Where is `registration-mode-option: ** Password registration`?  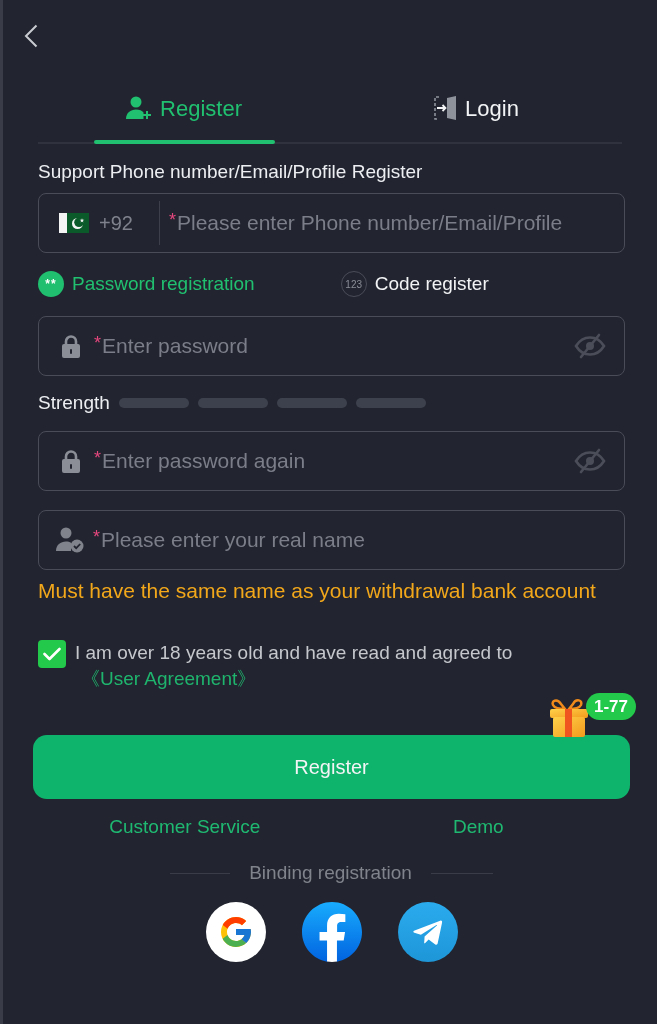 registration-mode-option: ** Password registration is located at coordinates (146, 284).